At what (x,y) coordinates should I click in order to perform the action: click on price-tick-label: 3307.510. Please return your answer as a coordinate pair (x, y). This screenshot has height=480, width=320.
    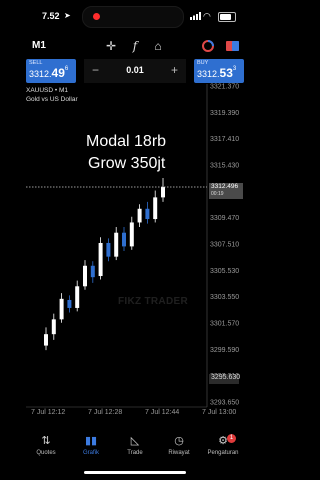
    Looking at the image, I should click on (224, 245).